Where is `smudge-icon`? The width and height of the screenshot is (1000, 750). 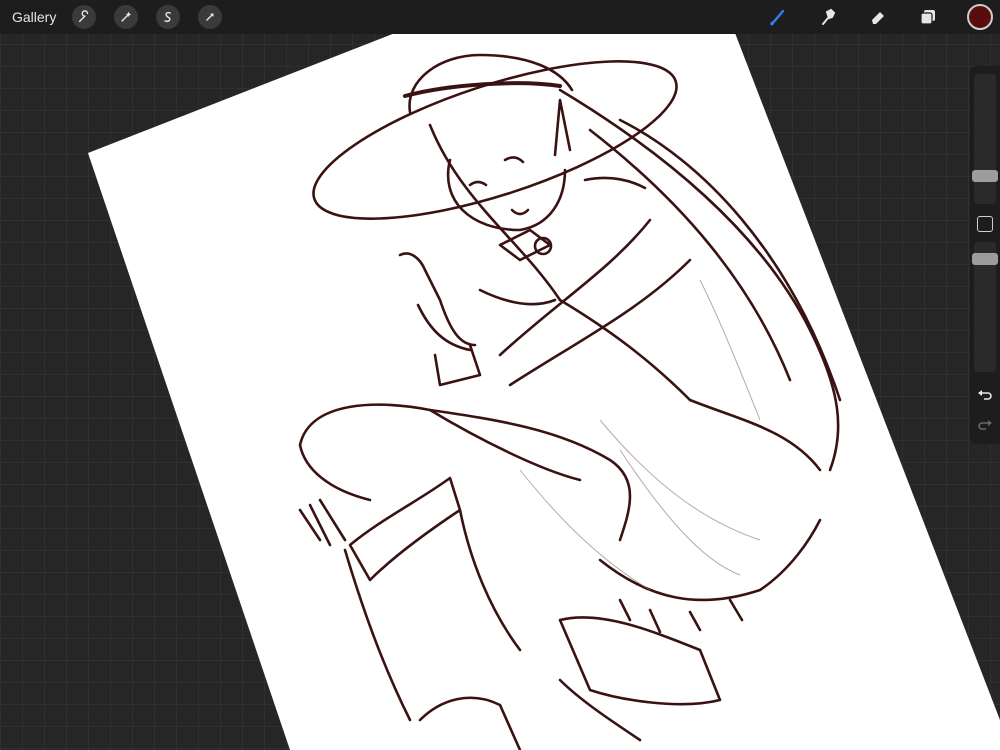
smudge-icon is located at coordinates (829, 16).